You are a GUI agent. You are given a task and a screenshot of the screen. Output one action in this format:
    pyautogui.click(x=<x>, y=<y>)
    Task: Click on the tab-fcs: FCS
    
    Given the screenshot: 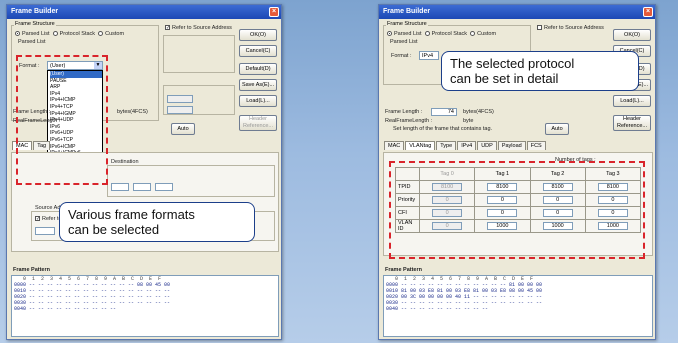 What is the action you would take?
    pyautogui.click(x=536, y=145)
    